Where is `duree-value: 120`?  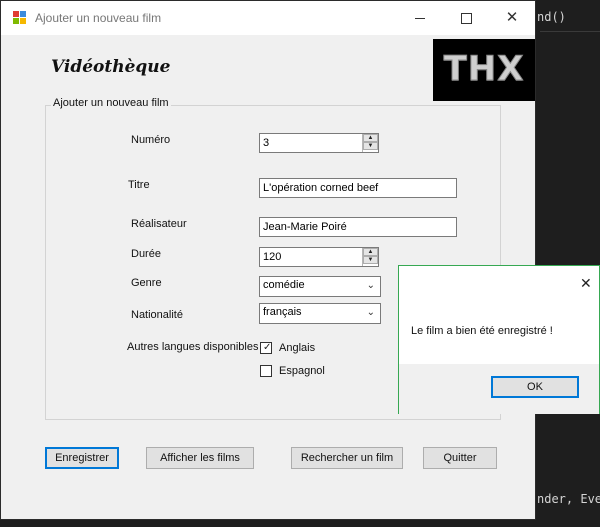 duree-value: 120 is located at coordinates (272, 257).